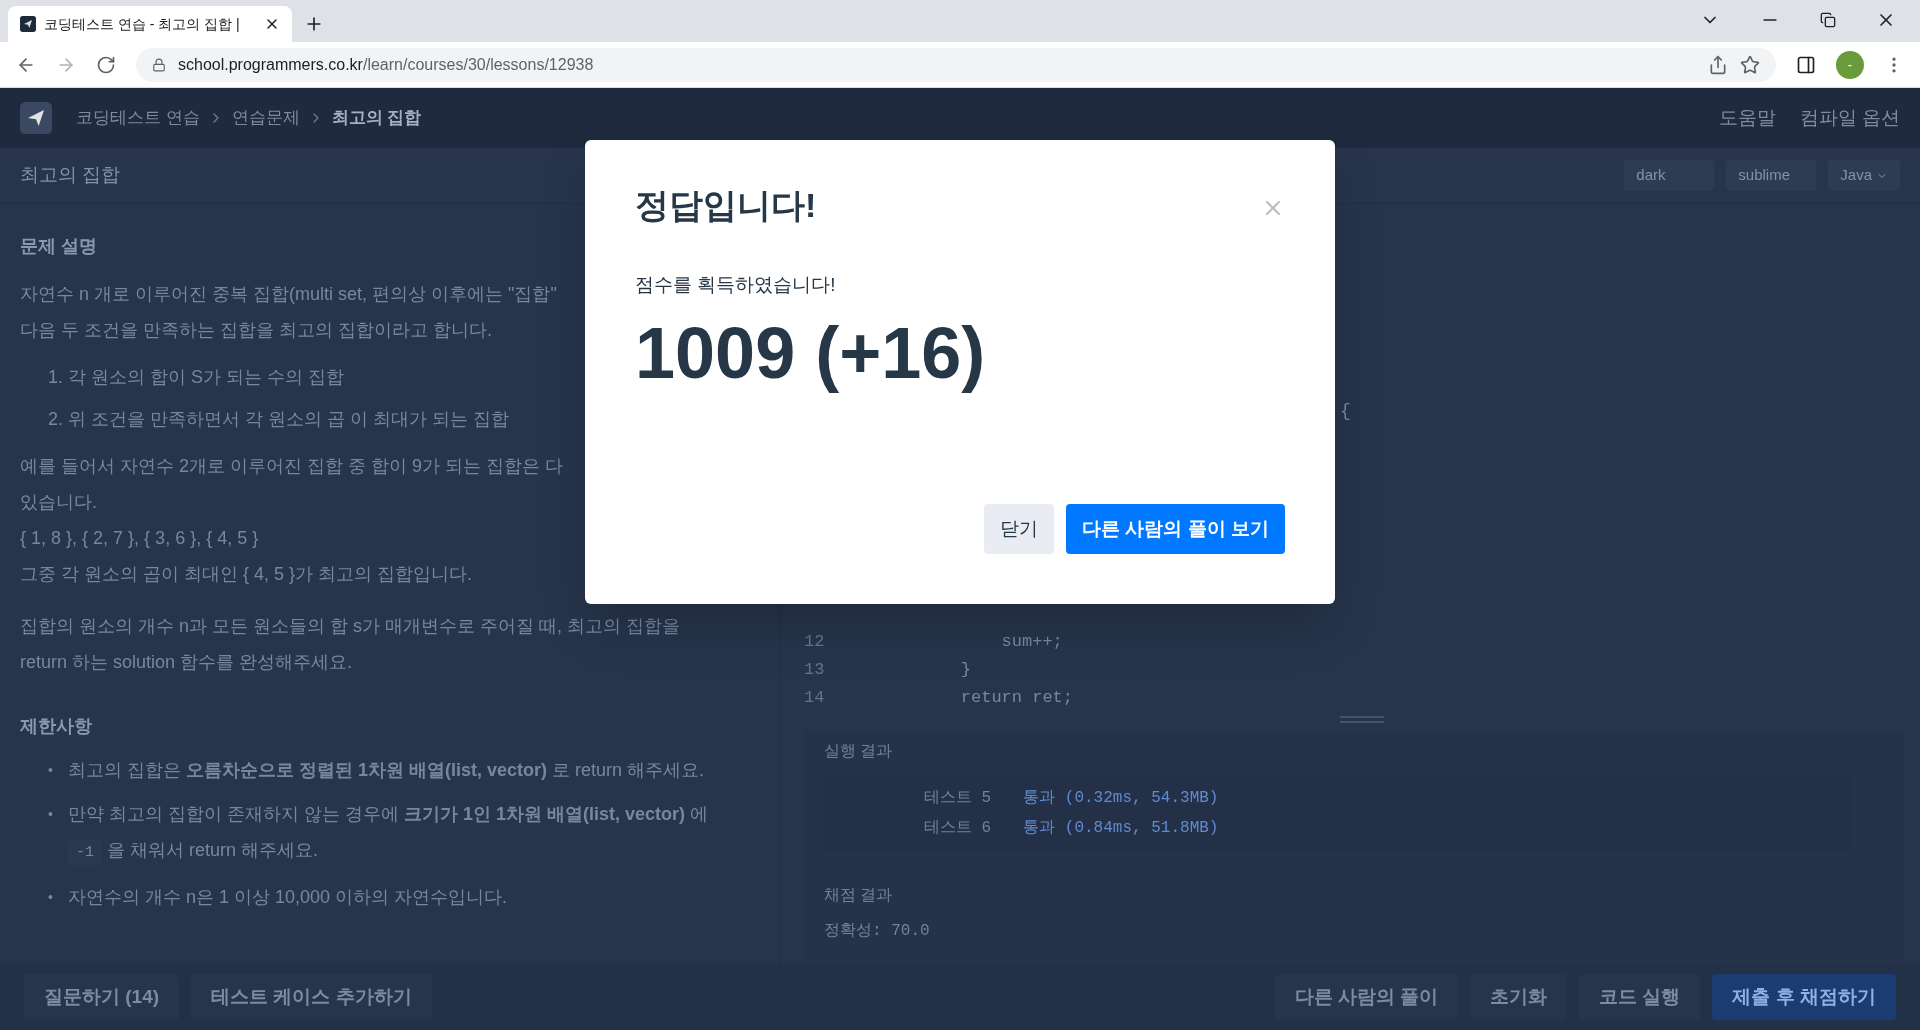  Describe the element at coordinates (1804, 997) in the screenshot. I see `footer-button: 제출 후 채점하기` at that location.